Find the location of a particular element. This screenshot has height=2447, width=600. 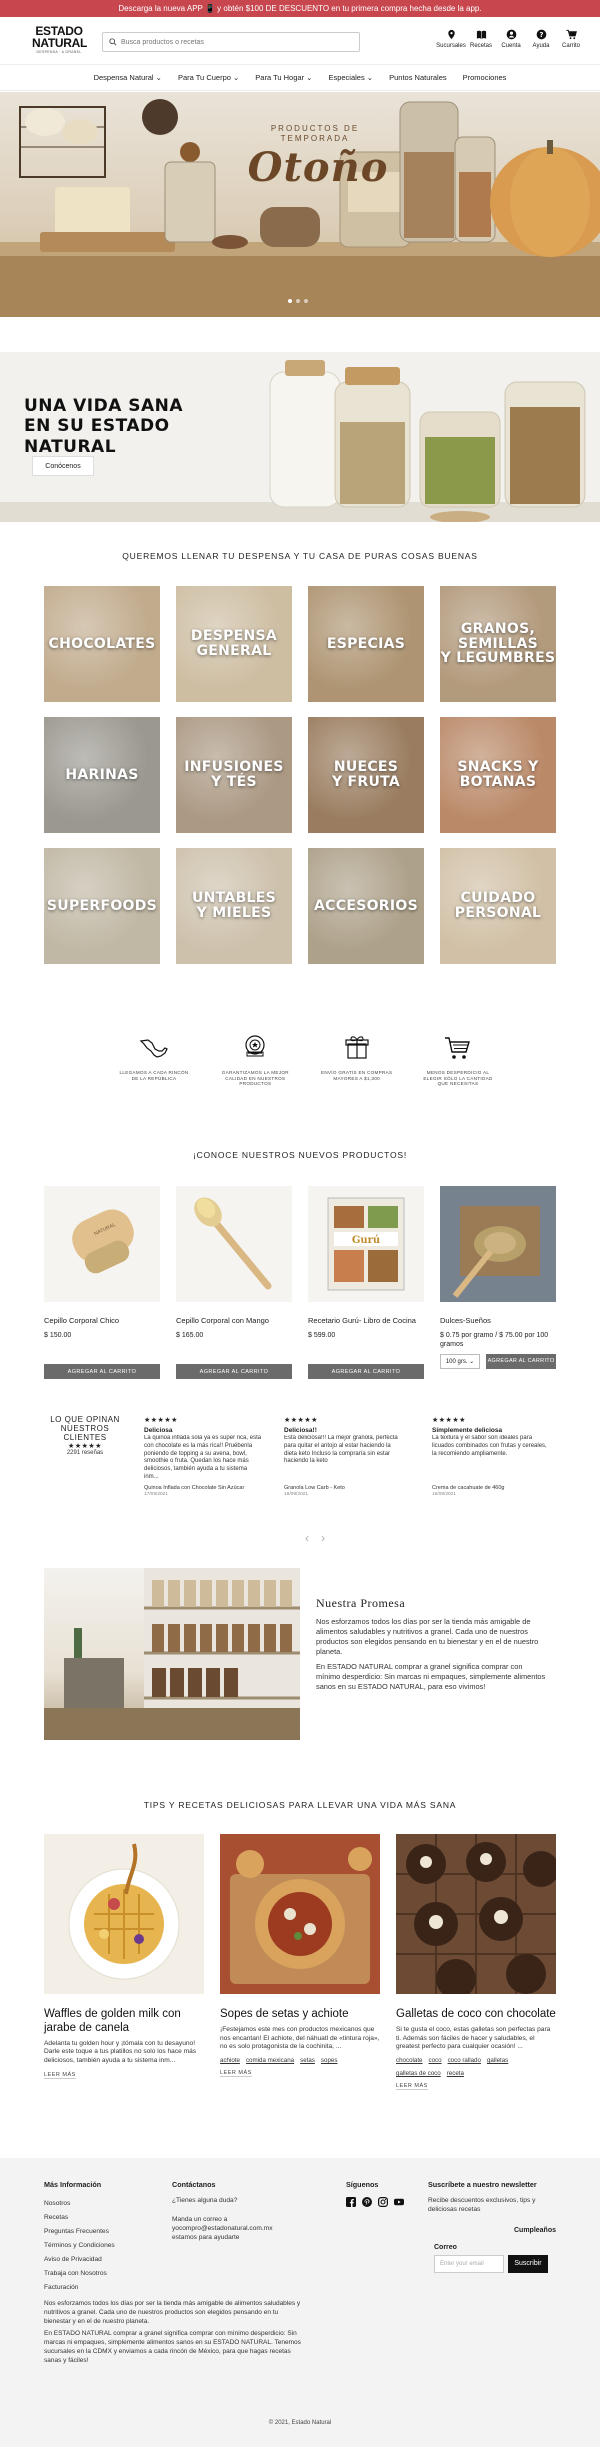

pinterest-icon is located at coordinates (367, 2202).